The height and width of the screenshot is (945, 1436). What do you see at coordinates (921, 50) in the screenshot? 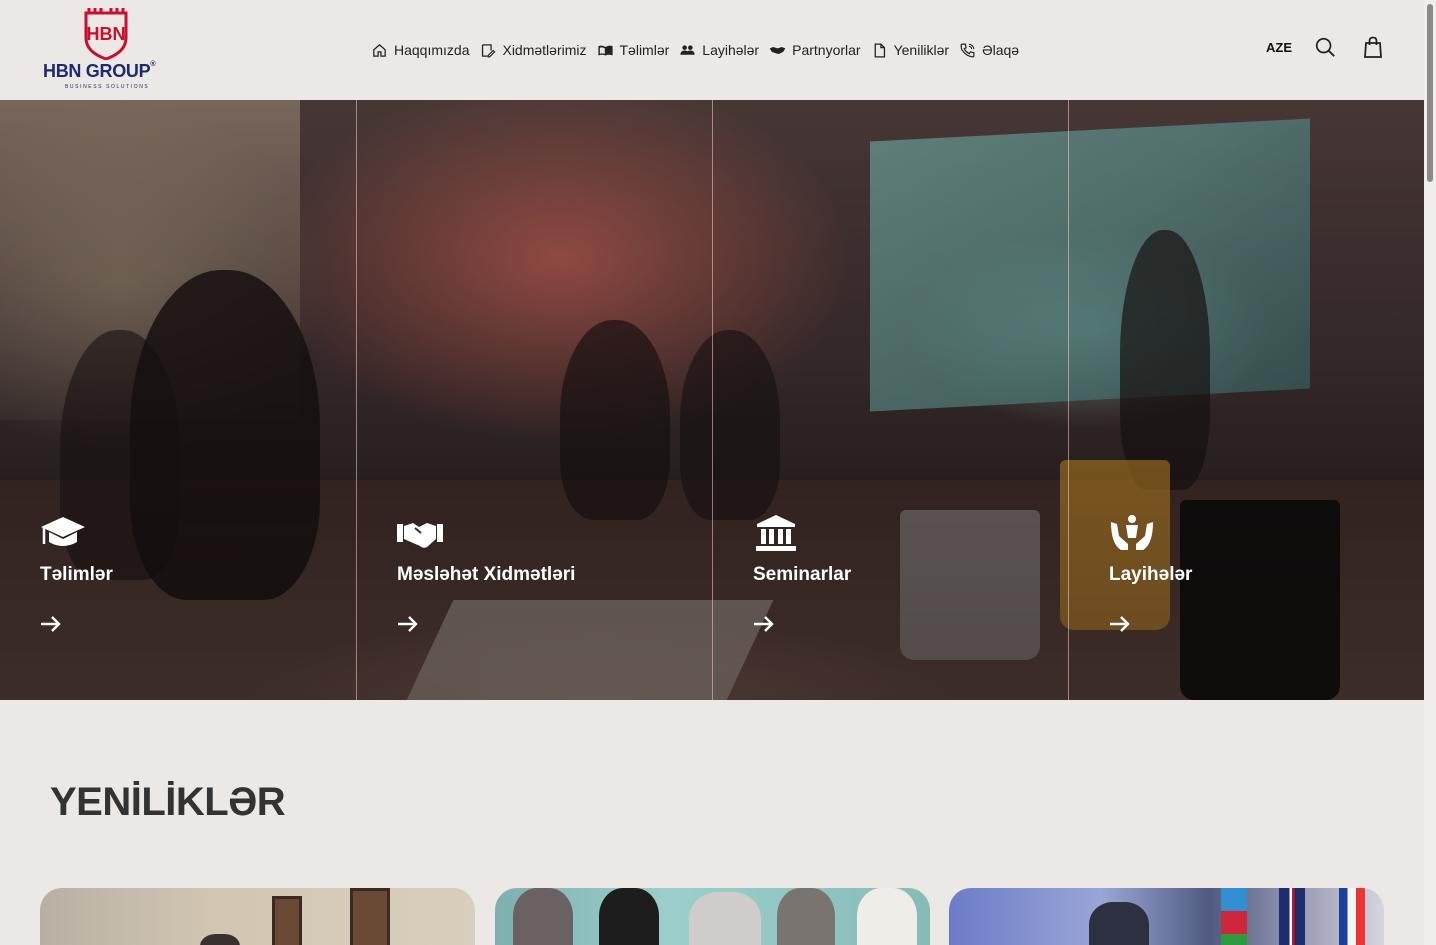
I see `nav-label: Yeniliklər` at bounding box center [921, 50].